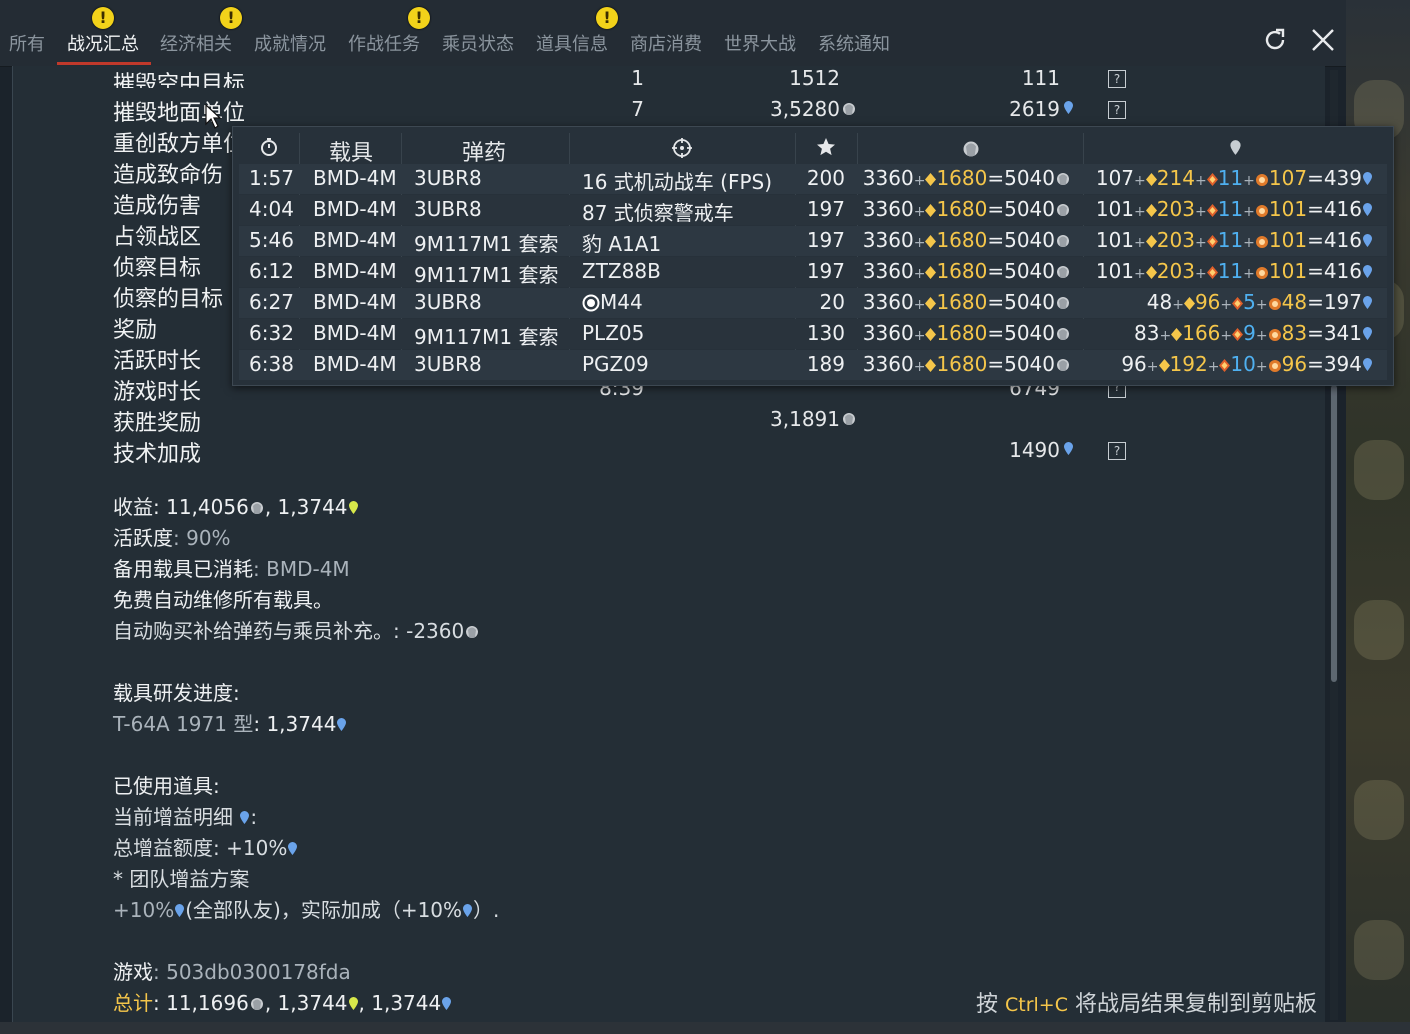 This screenshot has height=1034, width=1410. Describe the element at coordinates (613, 333) in the screenshot. I see `kill-target: PLZ05` at that location.